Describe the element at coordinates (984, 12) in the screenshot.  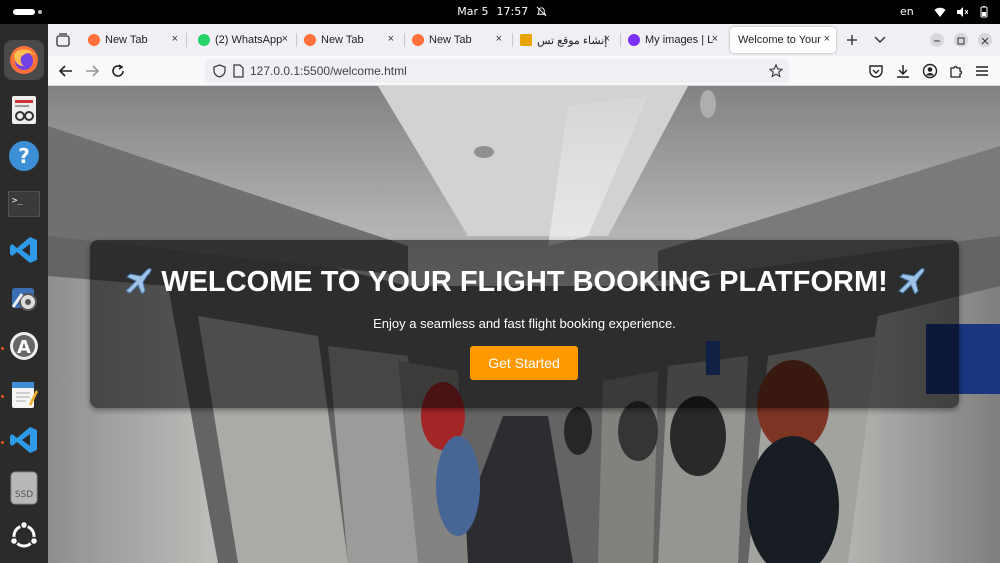
I see `battery-icon` at that location.